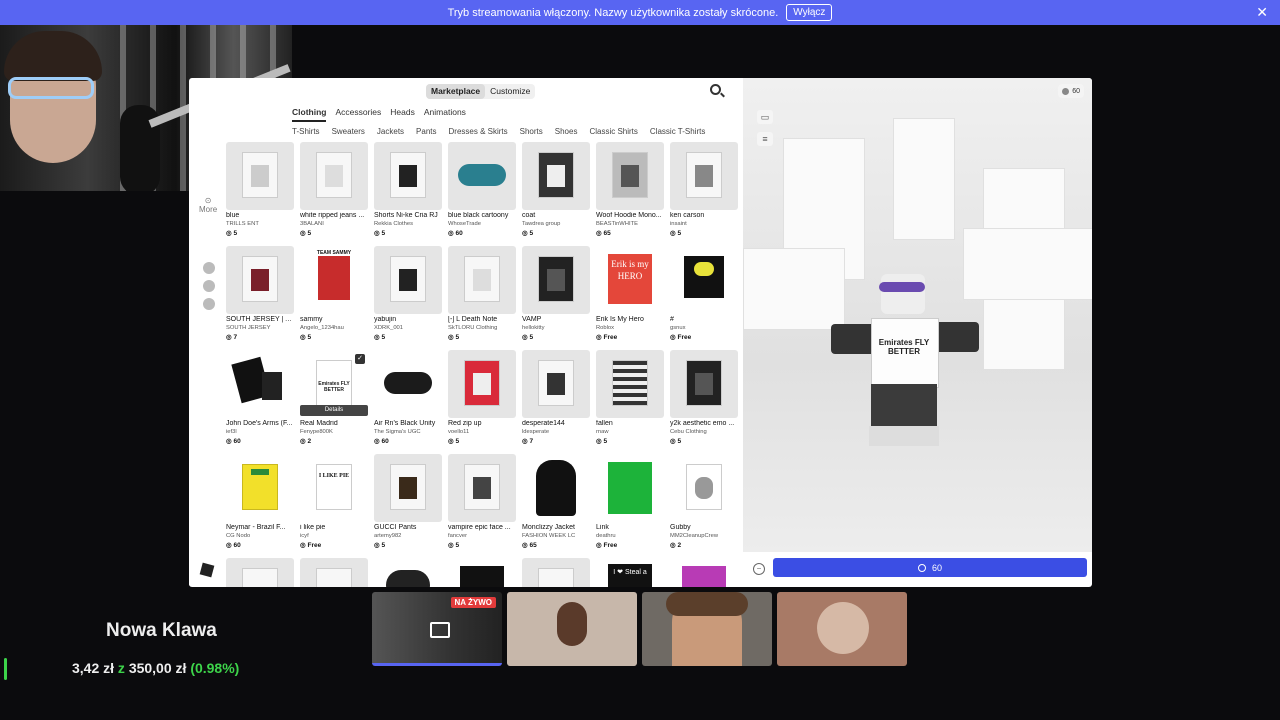 Image resolution: width=1280 pixels, height=720 pixels. I want to click on mode-toggle: Marketplace Customize, so click(481, 91).